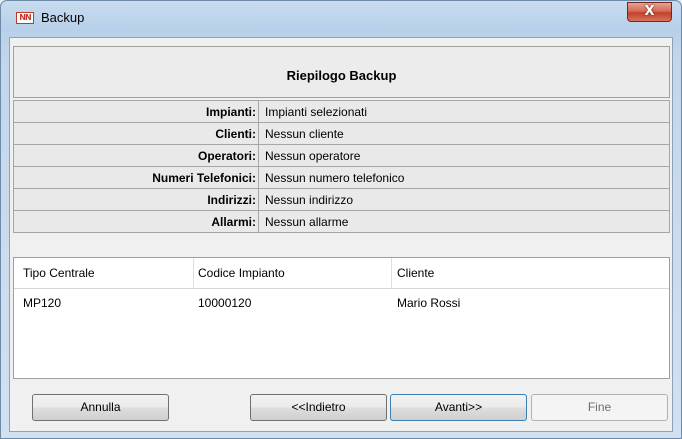 The image size is (682, 439). What do you see at coordinates (100, 407) in the screenshot?
I see `cancel-button: Annulla` at bounding box center [100, 407].